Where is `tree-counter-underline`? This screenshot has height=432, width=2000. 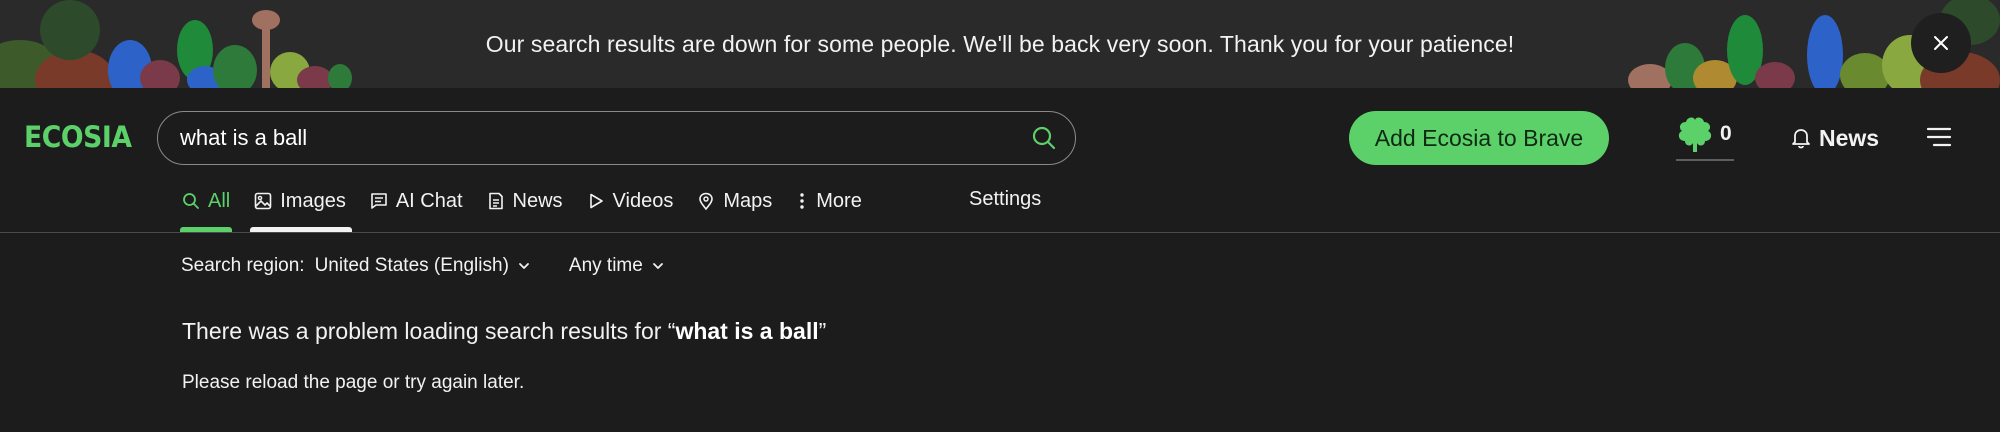
tree-counter-underline is located at coordinates (1705, 160).